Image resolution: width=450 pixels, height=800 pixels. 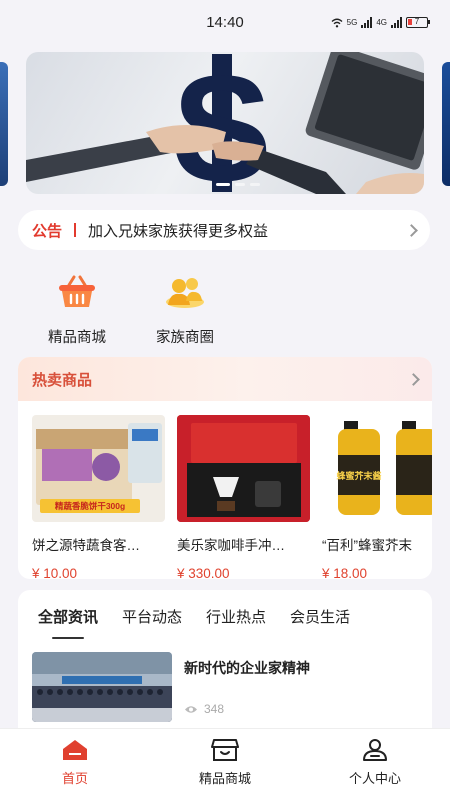 I want to click on store-icon, so click(x=225, y=750).